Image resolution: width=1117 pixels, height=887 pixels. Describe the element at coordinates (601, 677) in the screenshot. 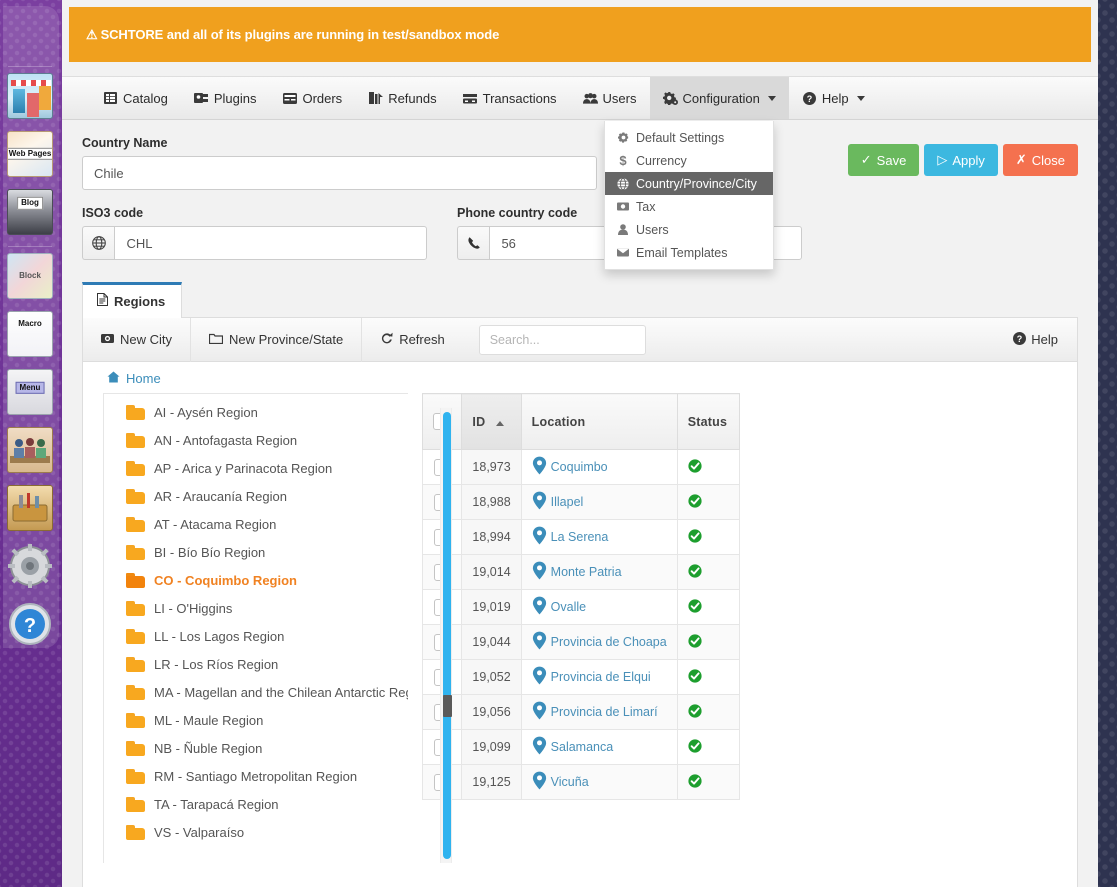

I see `location-link: Provincia de Elqui` at that location.